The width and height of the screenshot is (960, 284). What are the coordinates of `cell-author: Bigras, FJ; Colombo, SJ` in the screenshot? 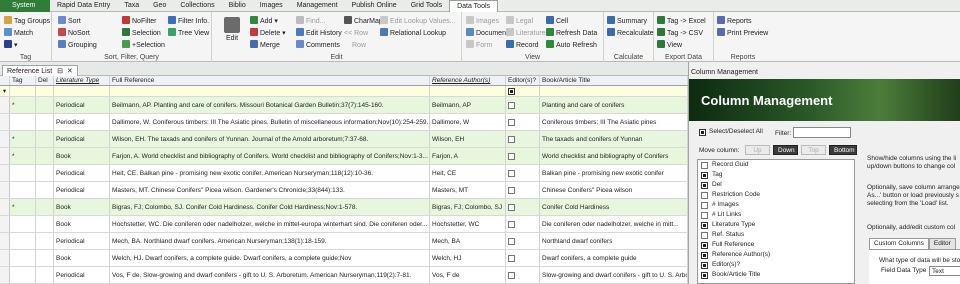 It's located at (468, 207).